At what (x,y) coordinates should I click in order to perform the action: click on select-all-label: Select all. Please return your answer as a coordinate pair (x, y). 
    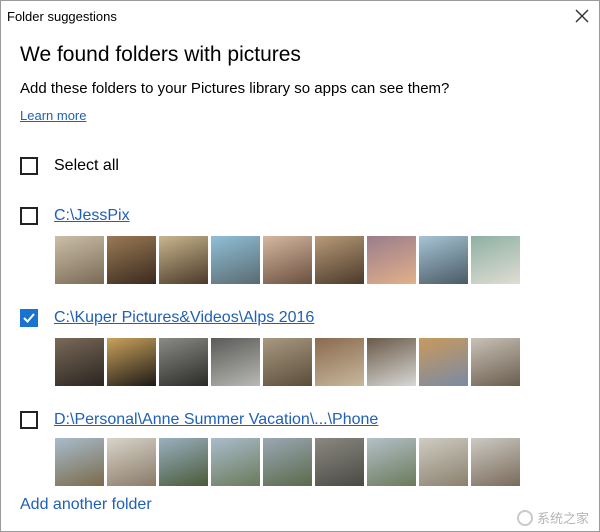
    Looking at the image, I should click on (86, 165).